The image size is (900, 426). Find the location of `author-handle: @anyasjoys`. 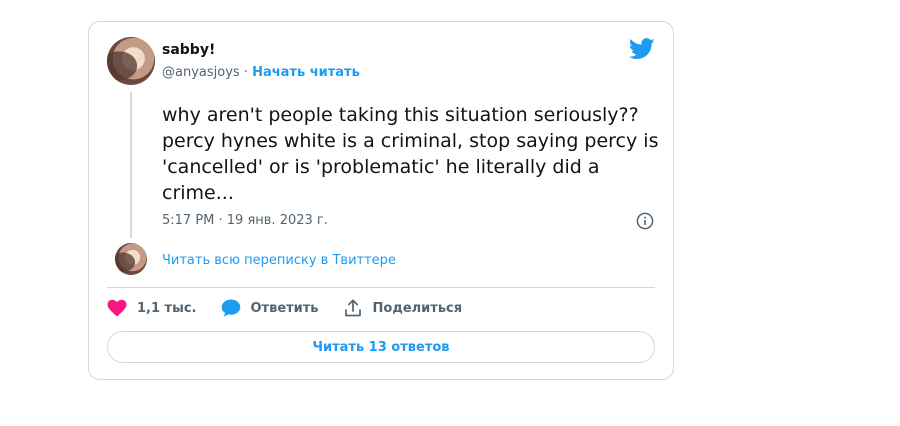

author-handle: @anyasjoys is located at coordinates (201, 72).